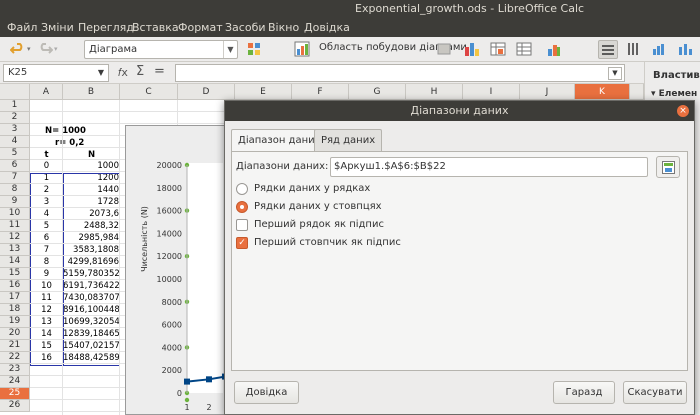  I want to click on row-header-23: 23, so click(15, 370).